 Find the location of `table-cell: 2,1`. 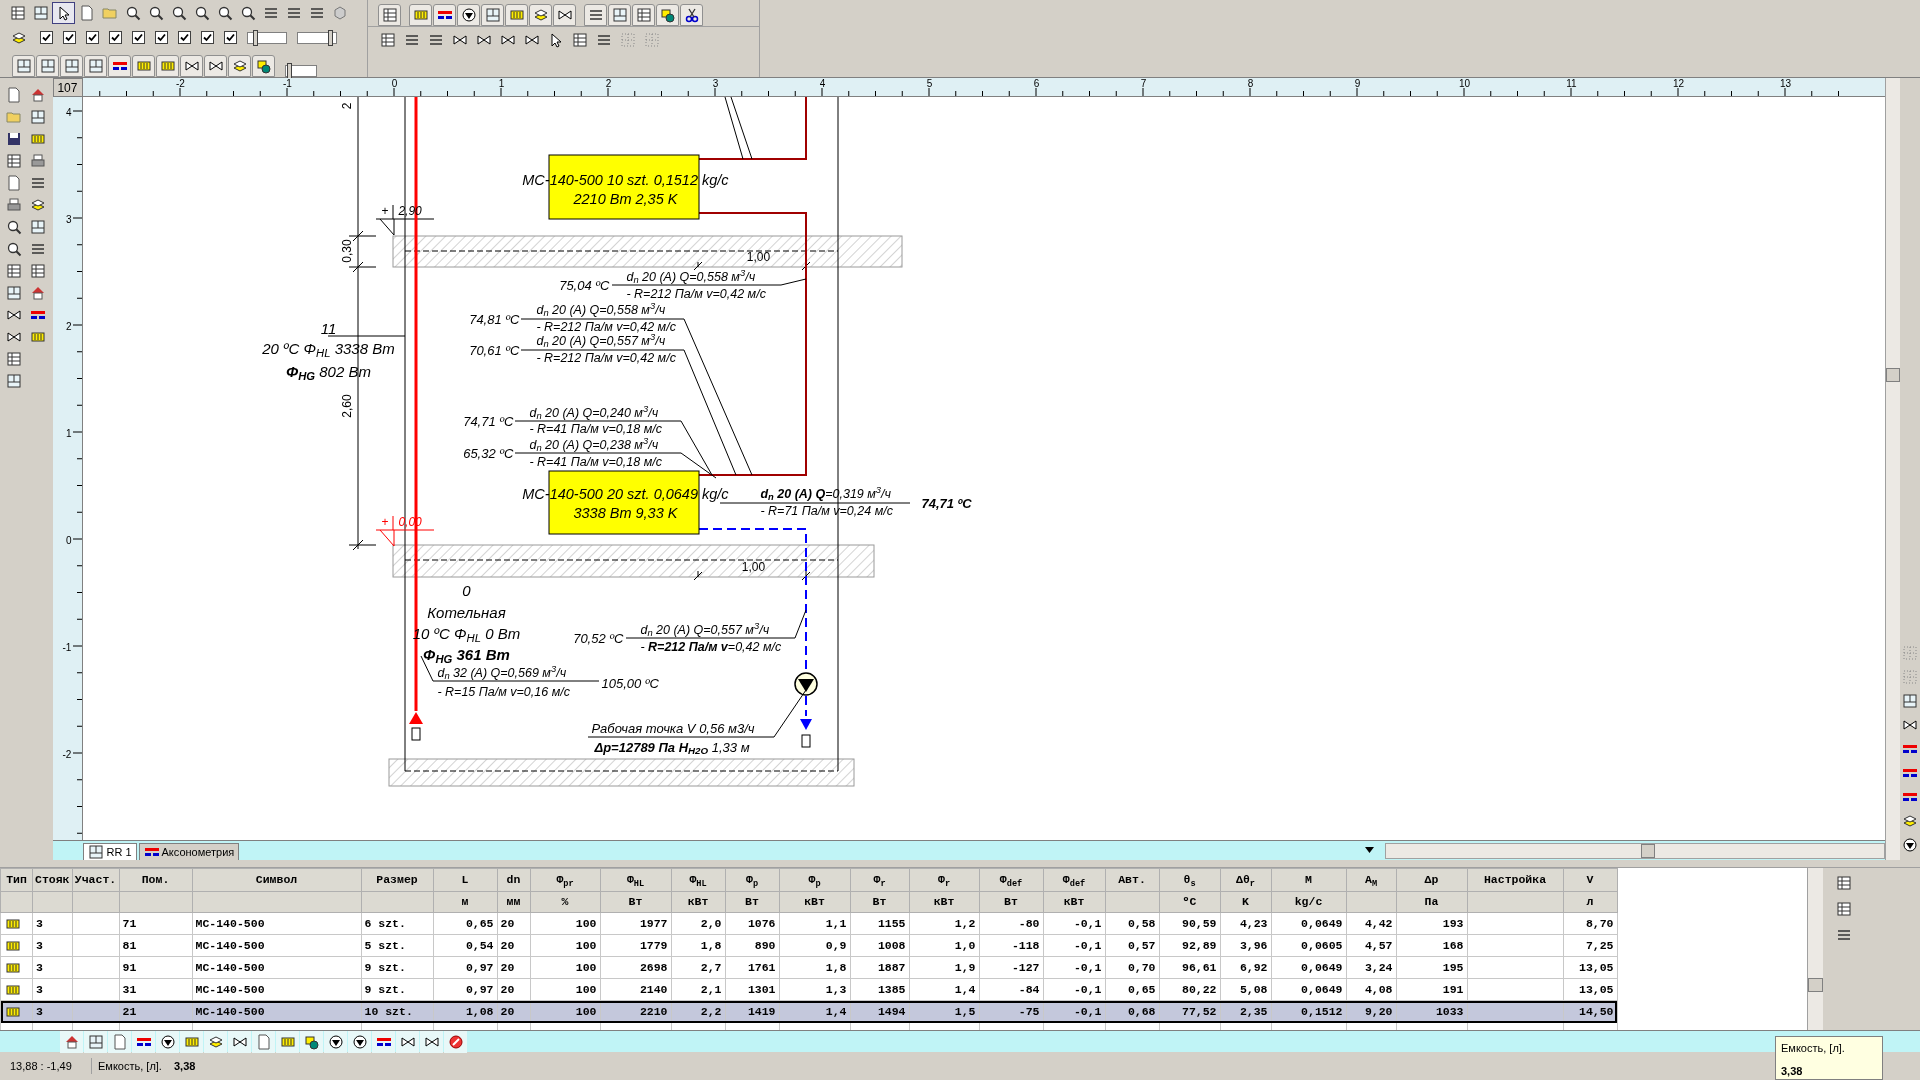

table-cell: 2,1 is located at coordinates (698, 989).